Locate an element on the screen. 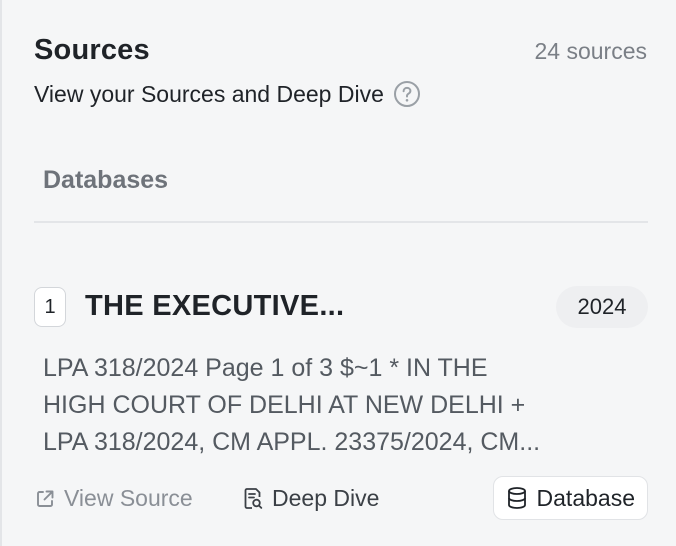  question-circle-icon is located at coordinates (407, 94).